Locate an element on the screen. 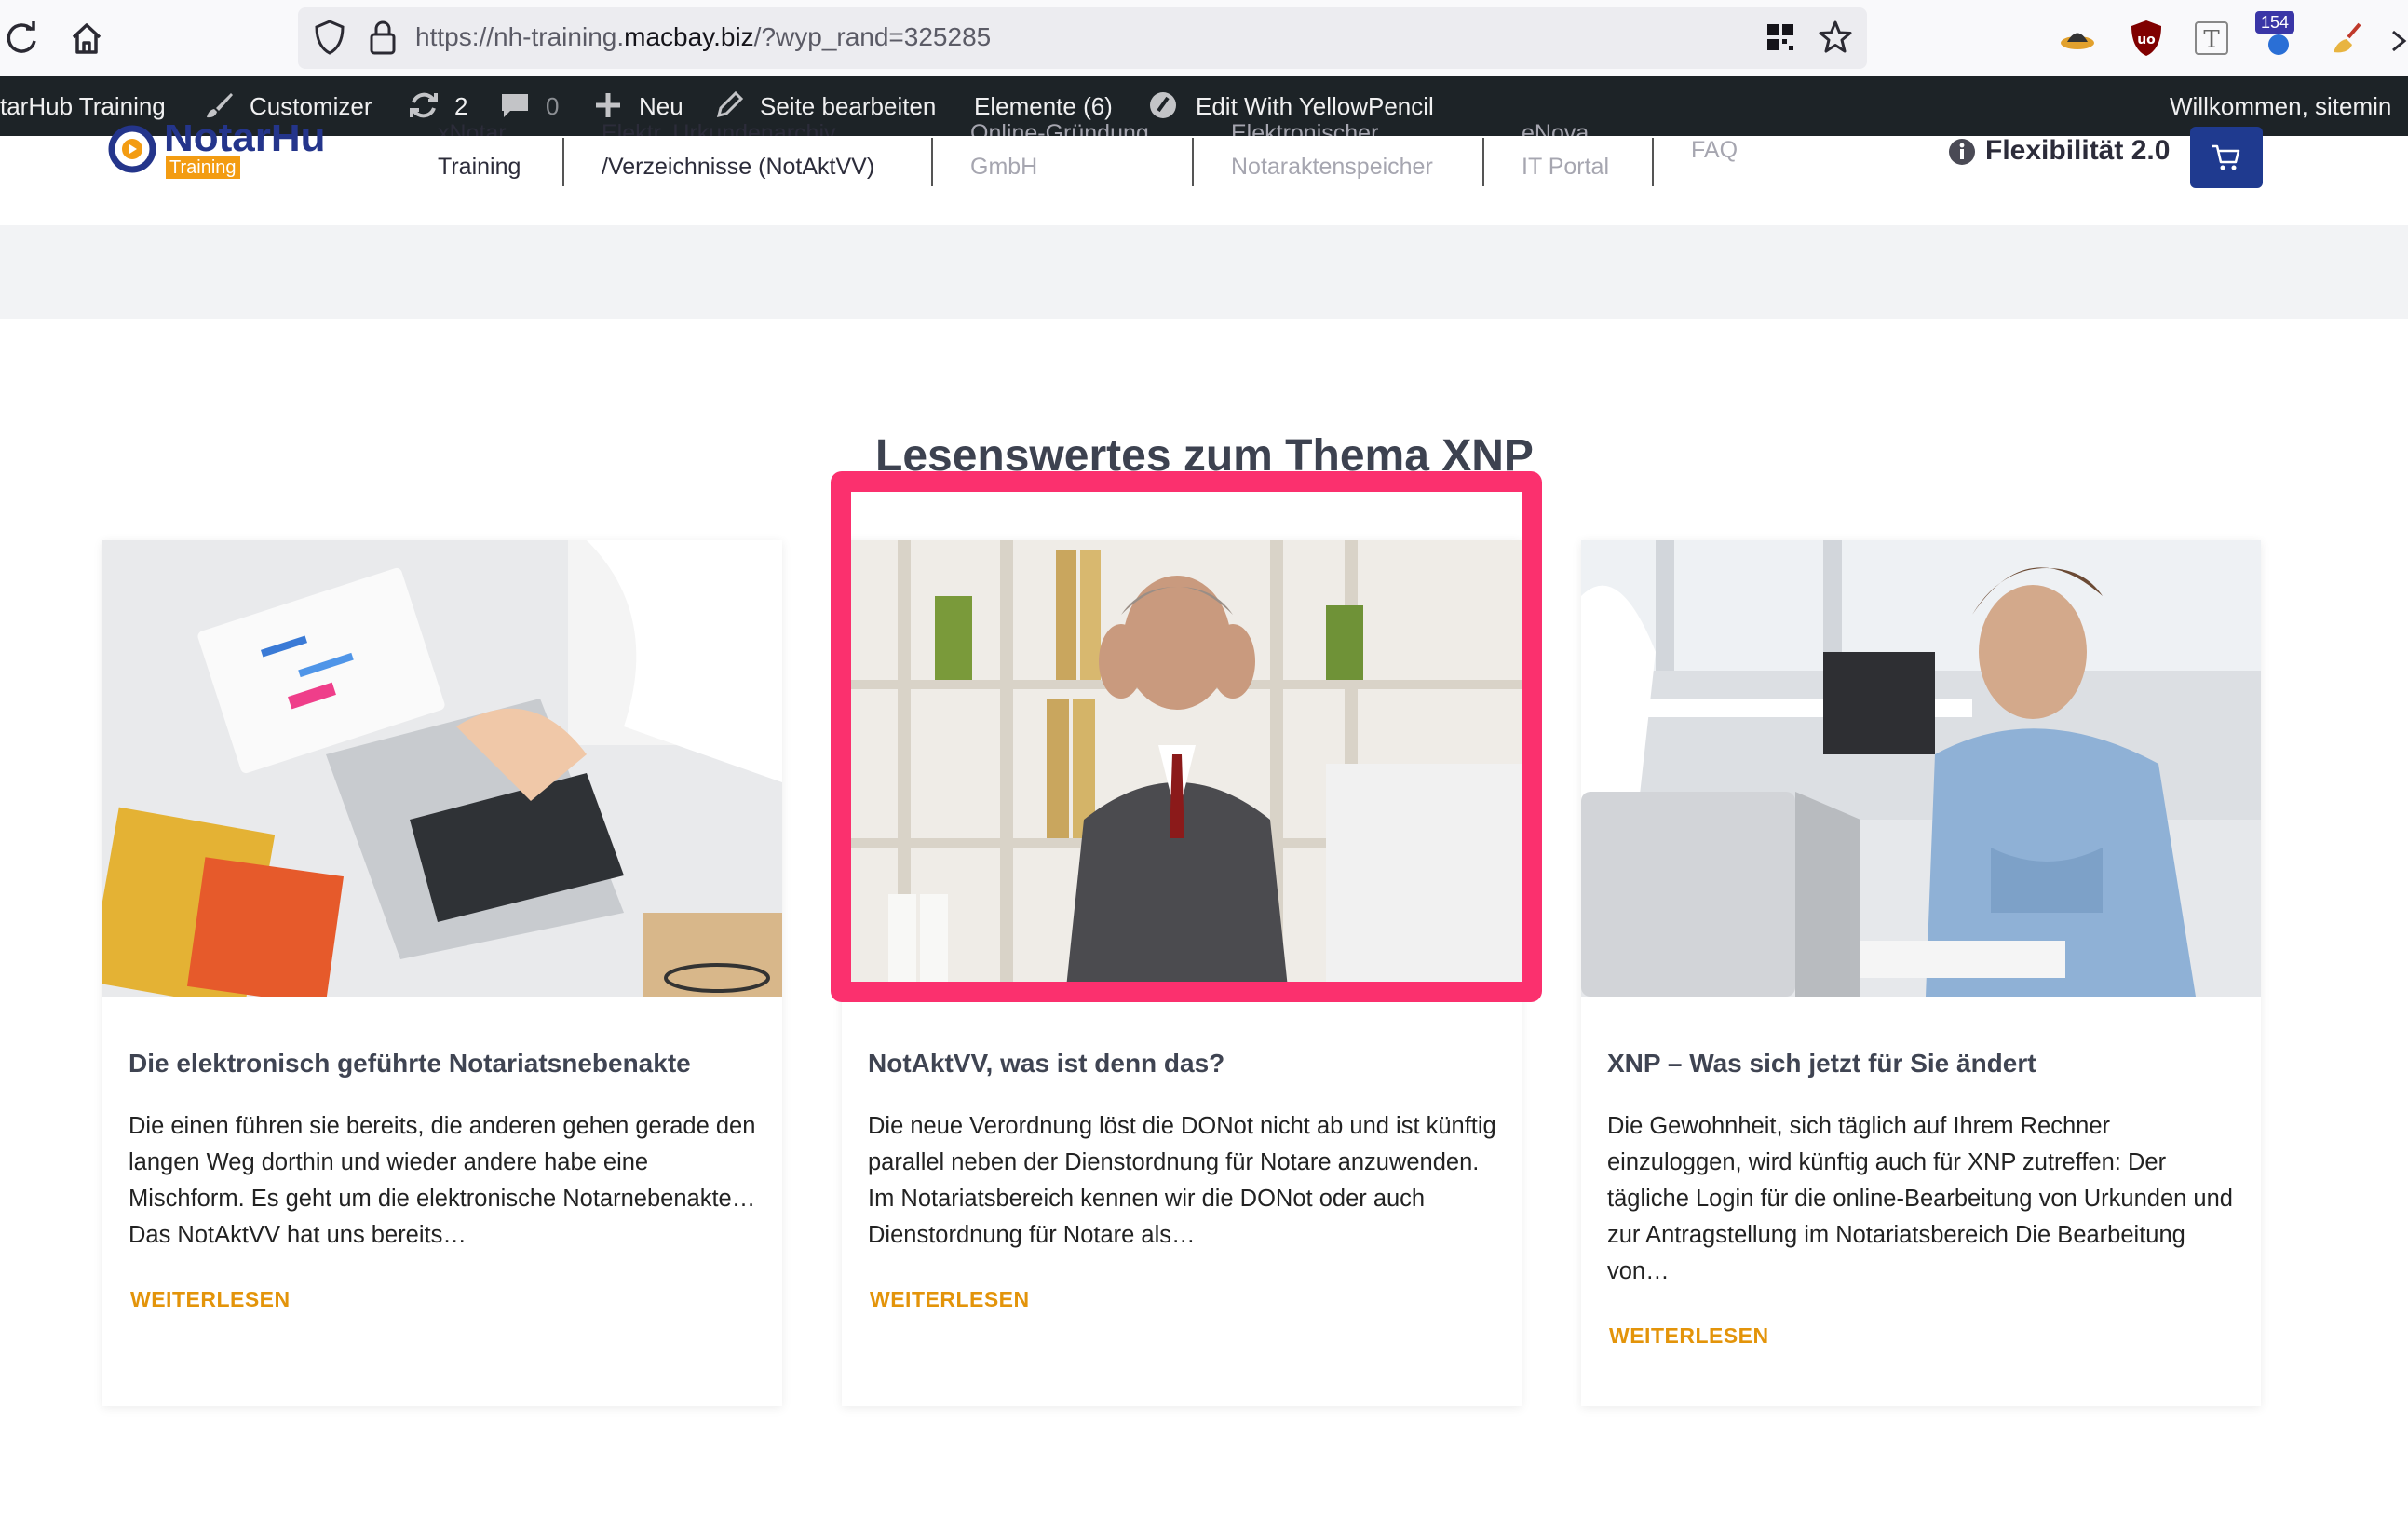 This screenshot has height=1520, width=2408. nav-item-notaraktenspeicher-line1: Elektronischer is located at coordinates (1304, 126).